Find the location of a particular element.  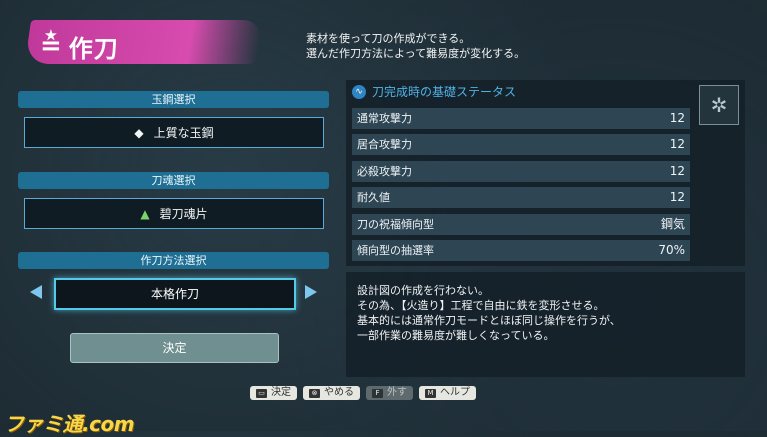

pulse-icon: ∿ is located at coordinates (359, 91).